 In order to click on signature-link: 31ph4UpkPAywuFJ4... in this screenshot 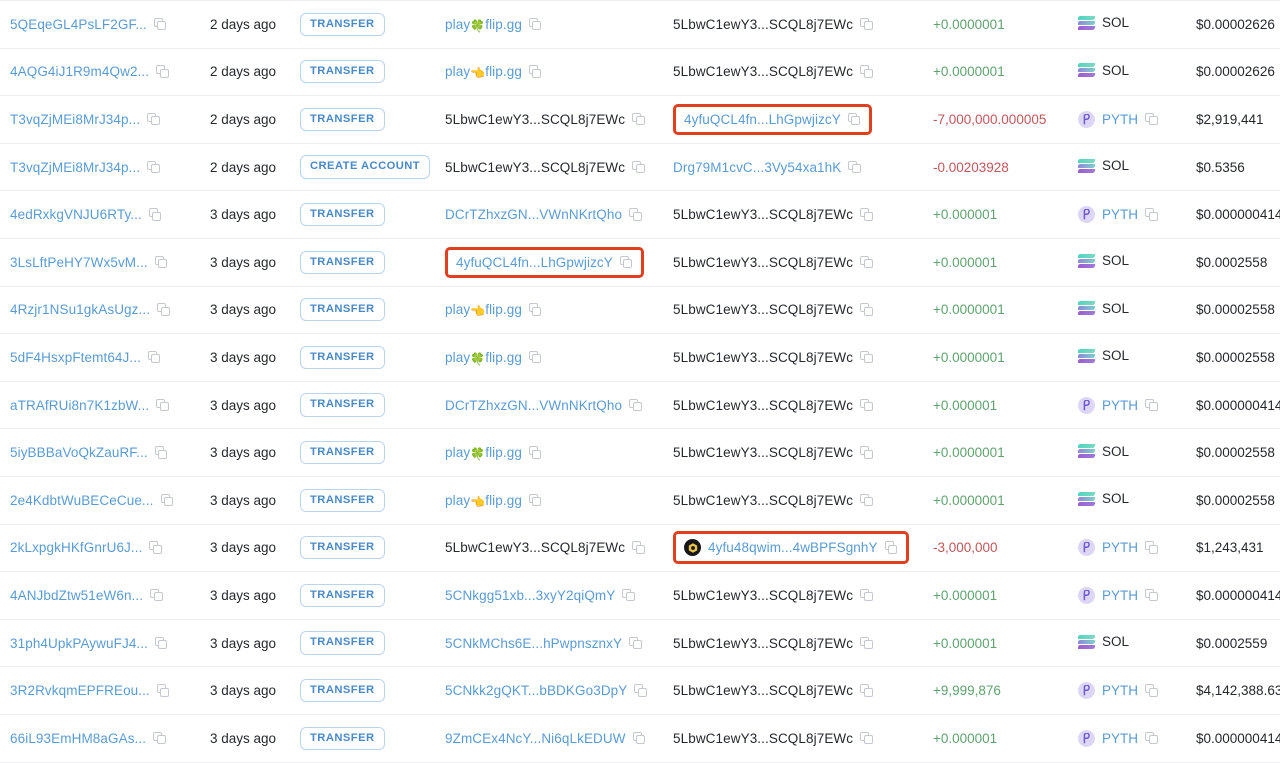, I will do `click(79, 643)`.